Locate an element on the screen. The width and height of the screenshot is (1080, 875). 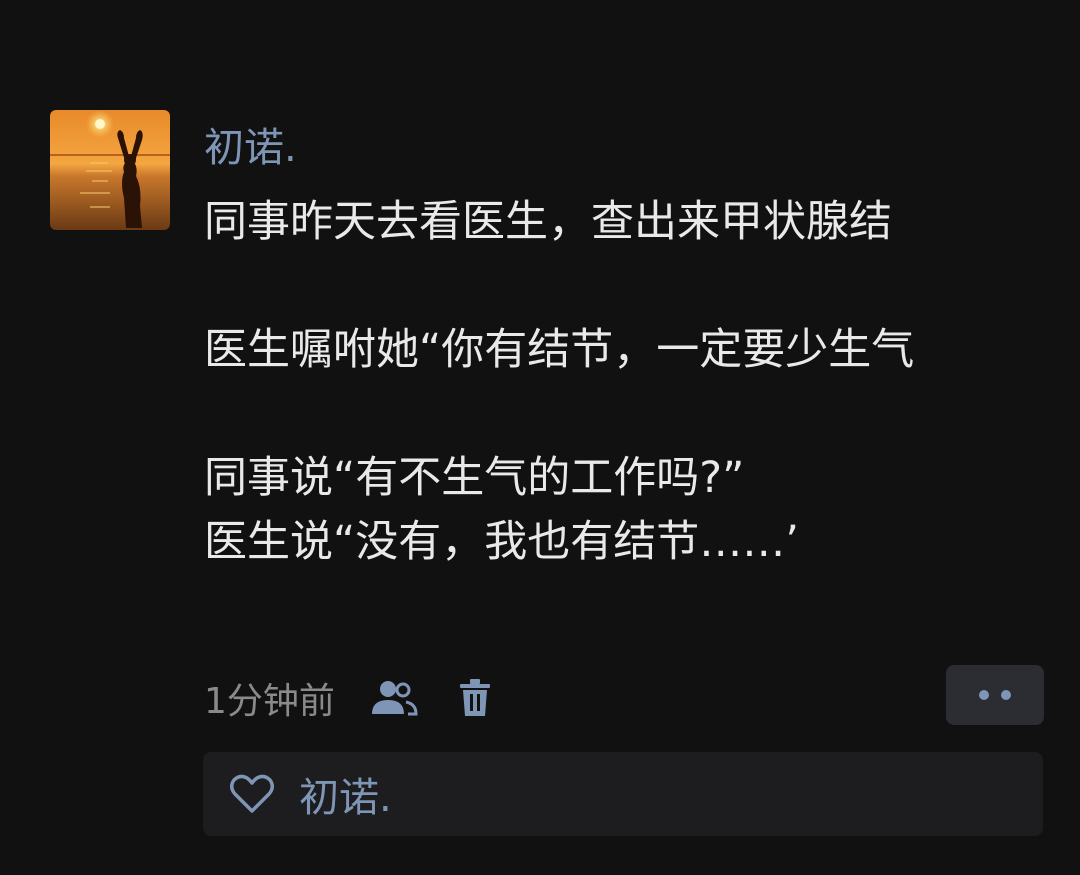
likes-panel: 初诺. is located at coordinates (623, 794).